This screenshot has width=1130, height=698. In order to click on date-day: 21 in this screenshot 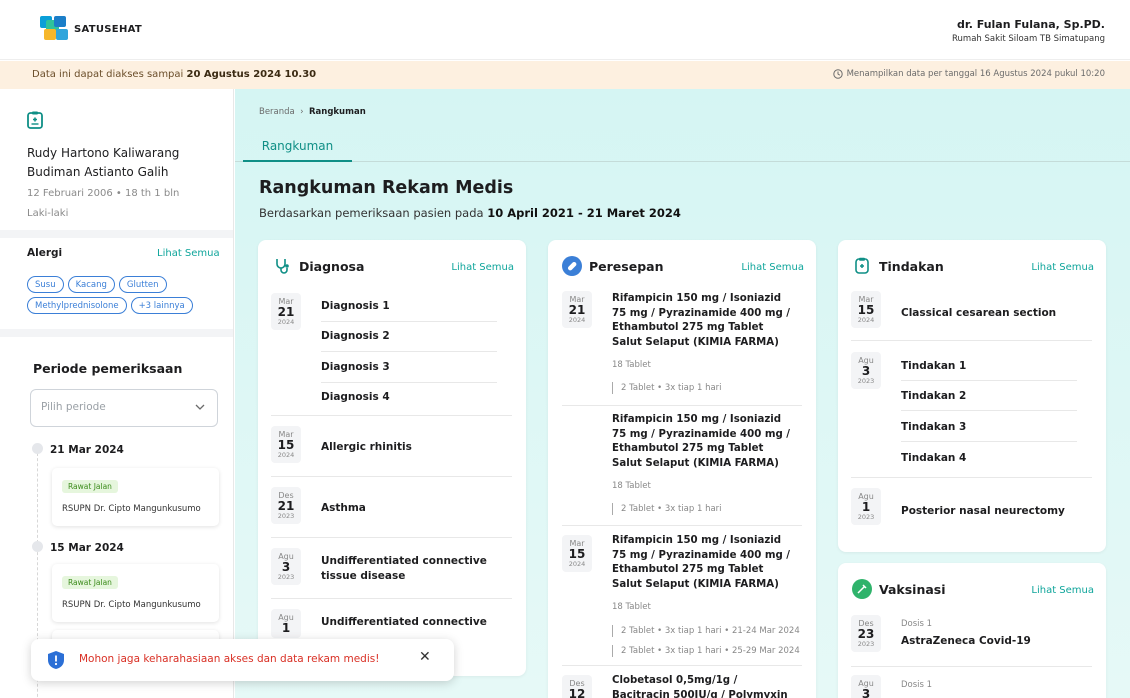, I will do `click(286, 312)`.